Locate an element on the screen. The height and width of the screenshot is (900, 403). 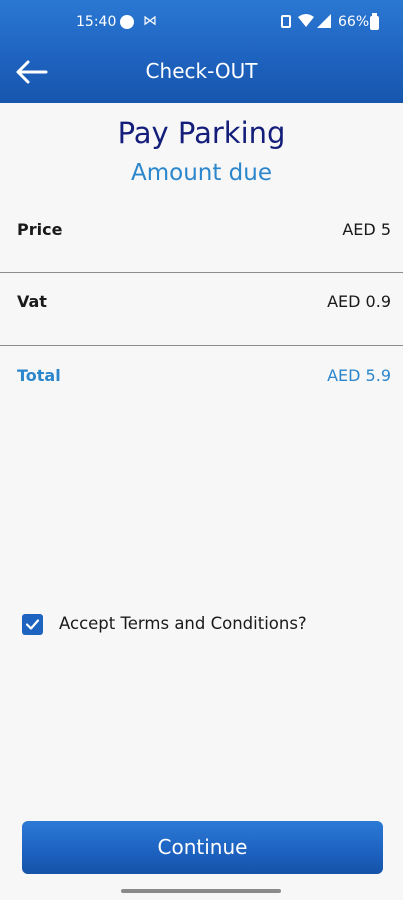
mail-icon: ⋈ is located at coordinates (150, 21).